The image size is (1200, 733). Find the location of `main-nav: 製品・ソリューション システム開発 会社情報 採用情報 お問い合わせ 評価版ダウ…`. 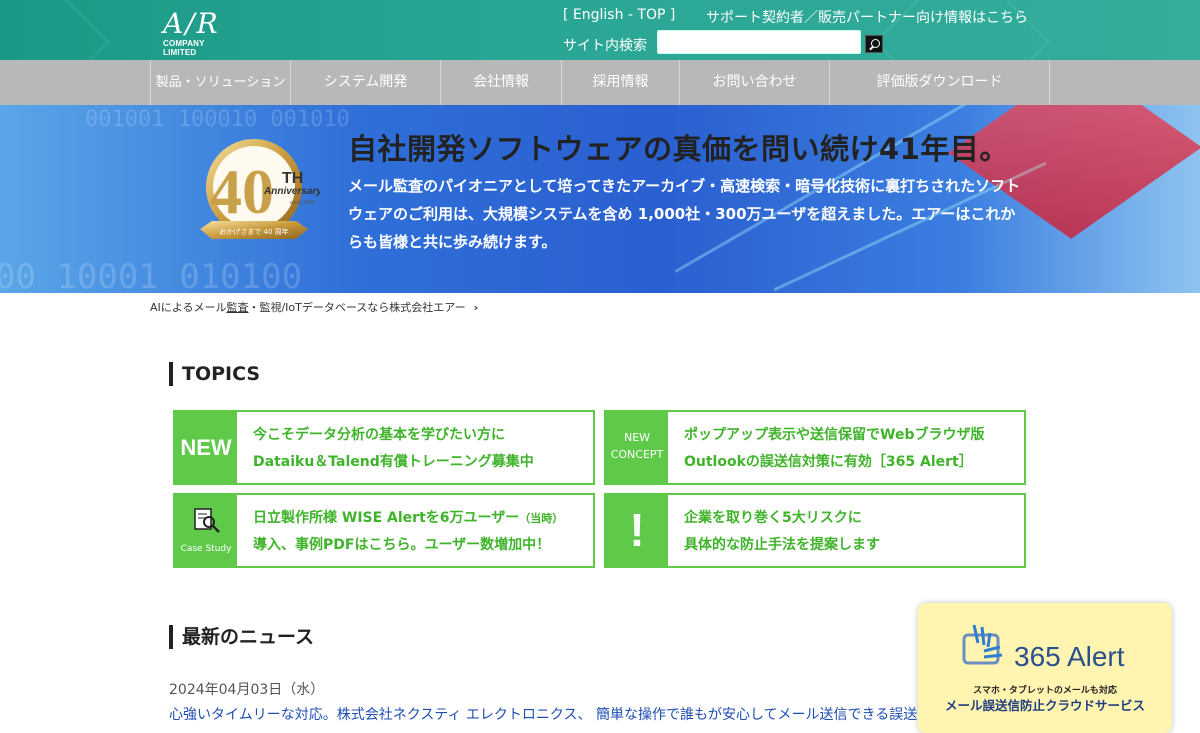

main-nav: 製品・ソリューション システム開発 会社情報 採用情報 お問い合わせ 評価版ダウ… is located at coordinates (600, 82).